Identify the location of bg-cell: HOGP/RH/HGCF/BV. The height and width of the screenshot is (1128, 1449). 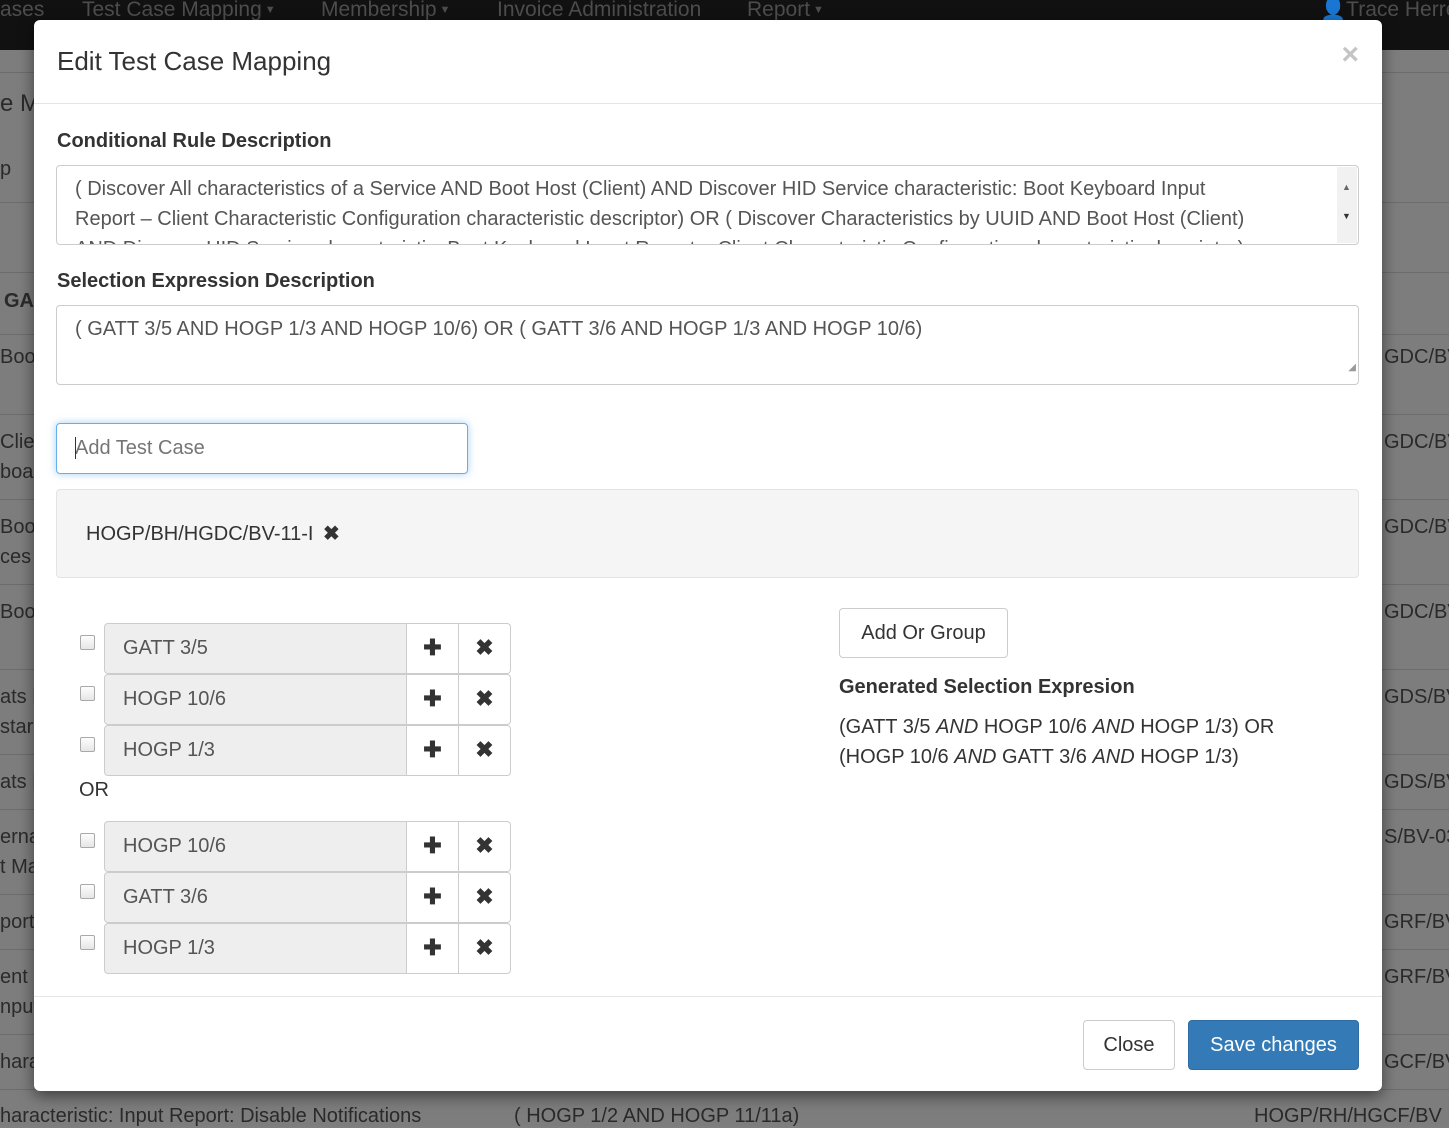
(1348, 1116).